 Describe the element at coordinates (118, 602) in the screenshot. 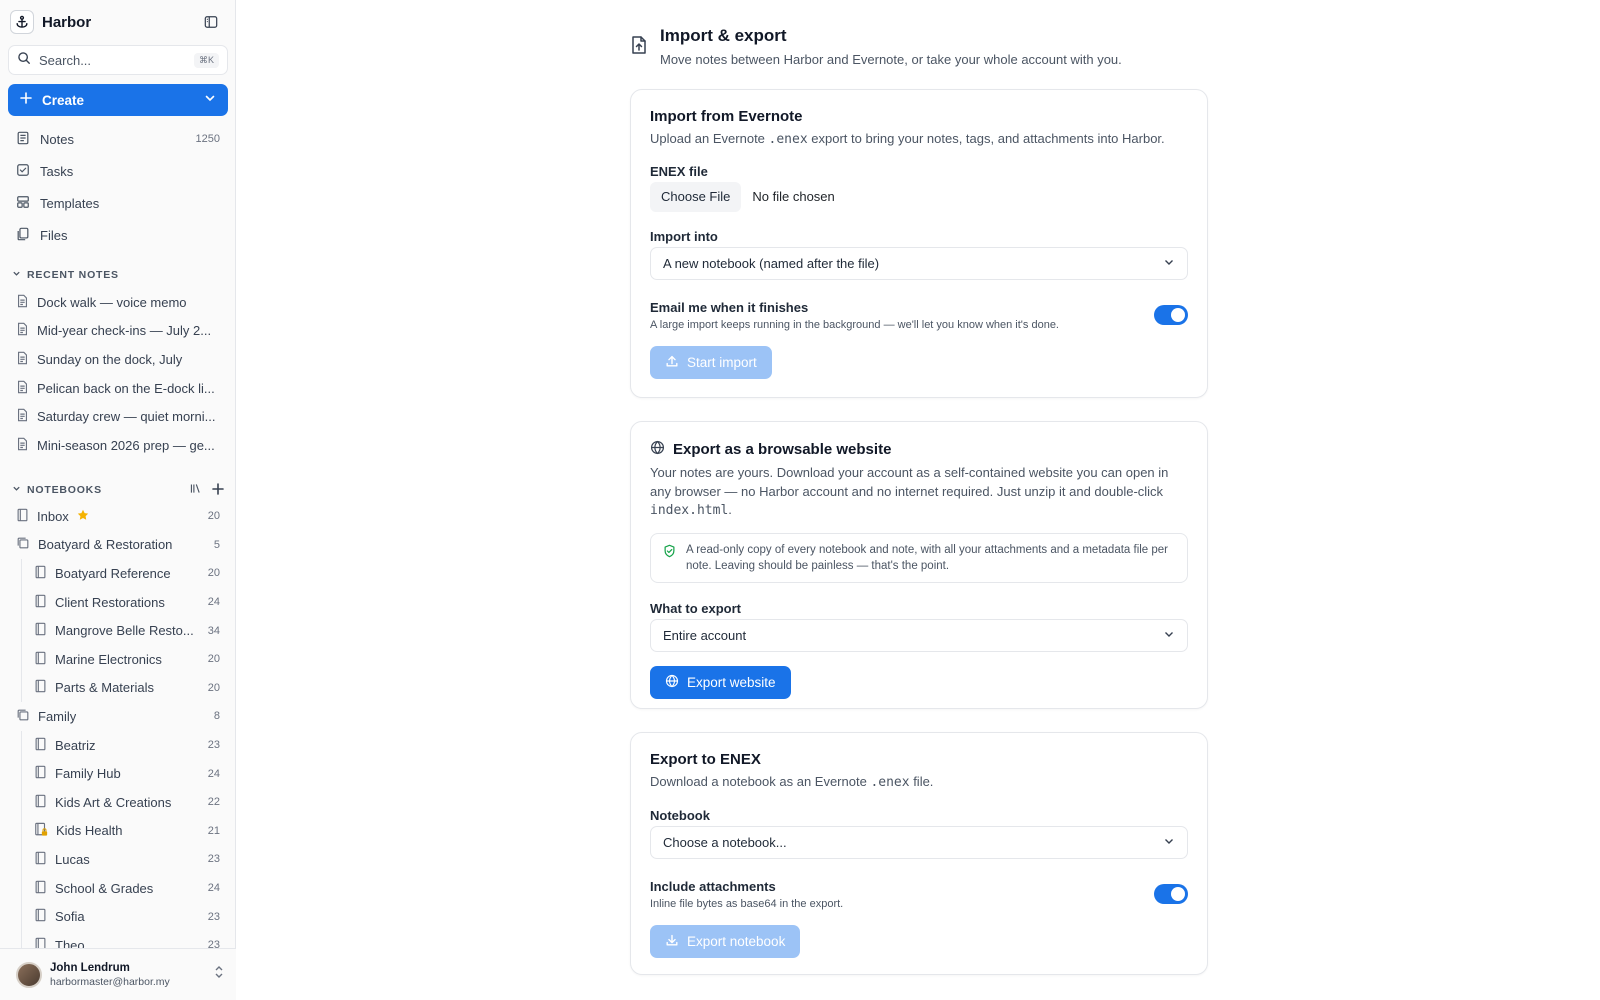

I see `notebook-item: Client Restorations 24` at that location.